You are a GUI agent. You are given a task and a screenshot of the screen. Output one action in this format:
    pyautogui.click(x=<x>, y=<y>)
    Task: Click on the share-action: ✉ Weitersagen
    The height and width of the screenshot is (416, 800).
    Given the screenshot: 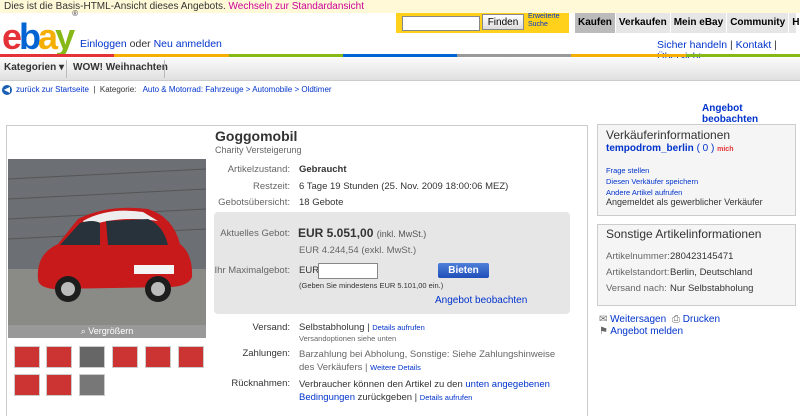 What is the action you would take?
    pyautogui.click(x=632, y=319)
    